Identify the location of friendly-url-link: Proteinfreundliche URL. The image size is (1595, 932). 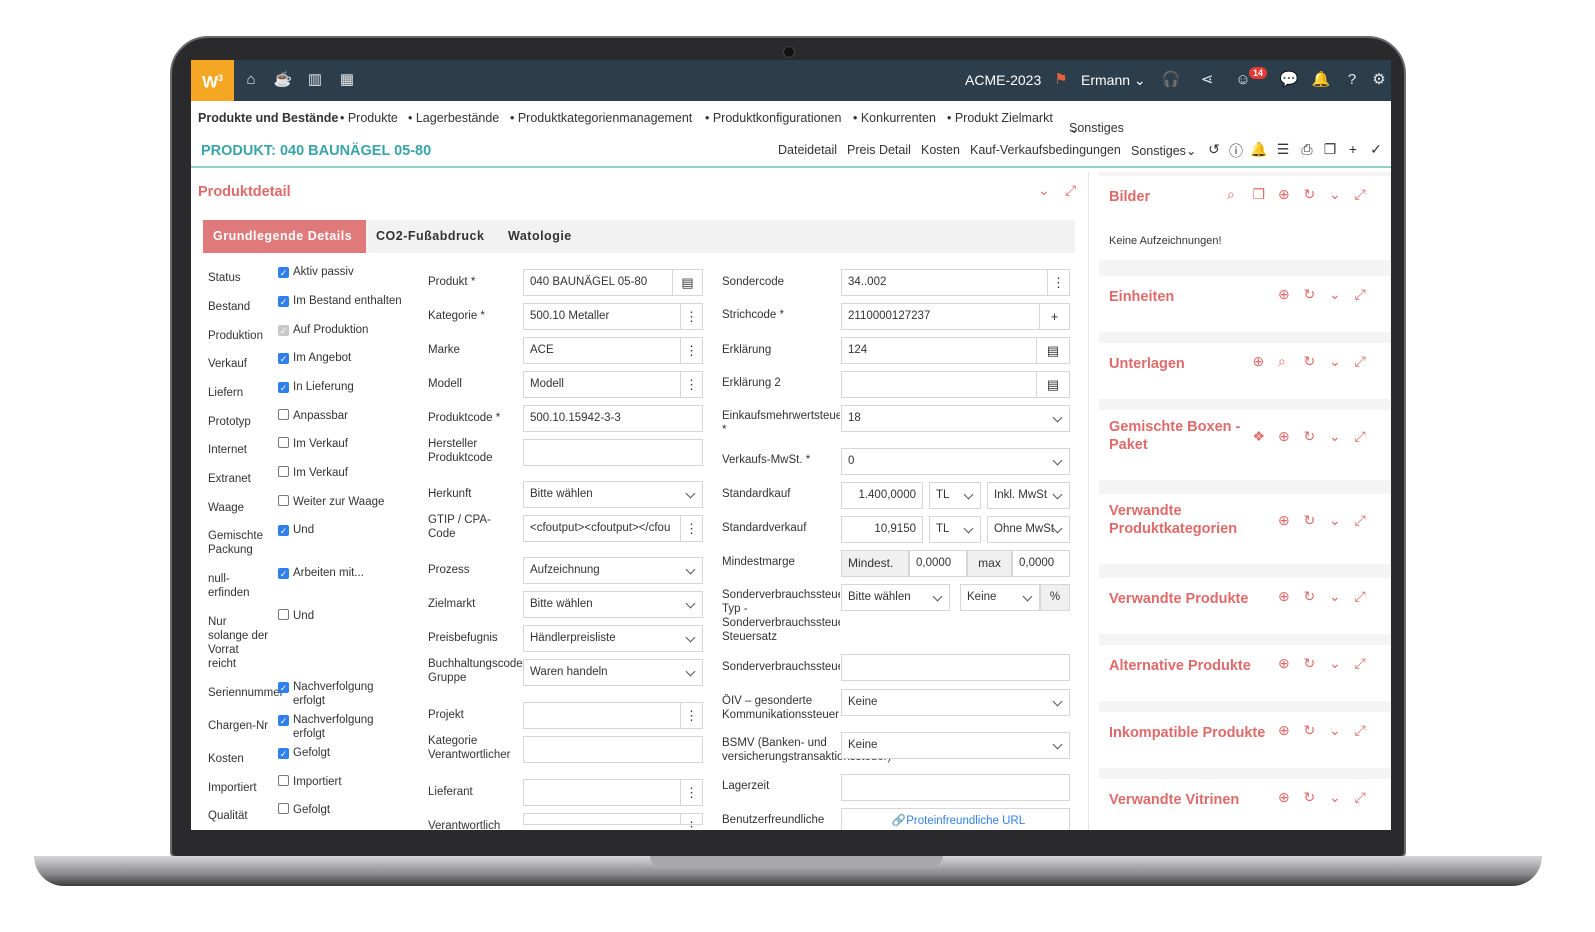
(965, 821).